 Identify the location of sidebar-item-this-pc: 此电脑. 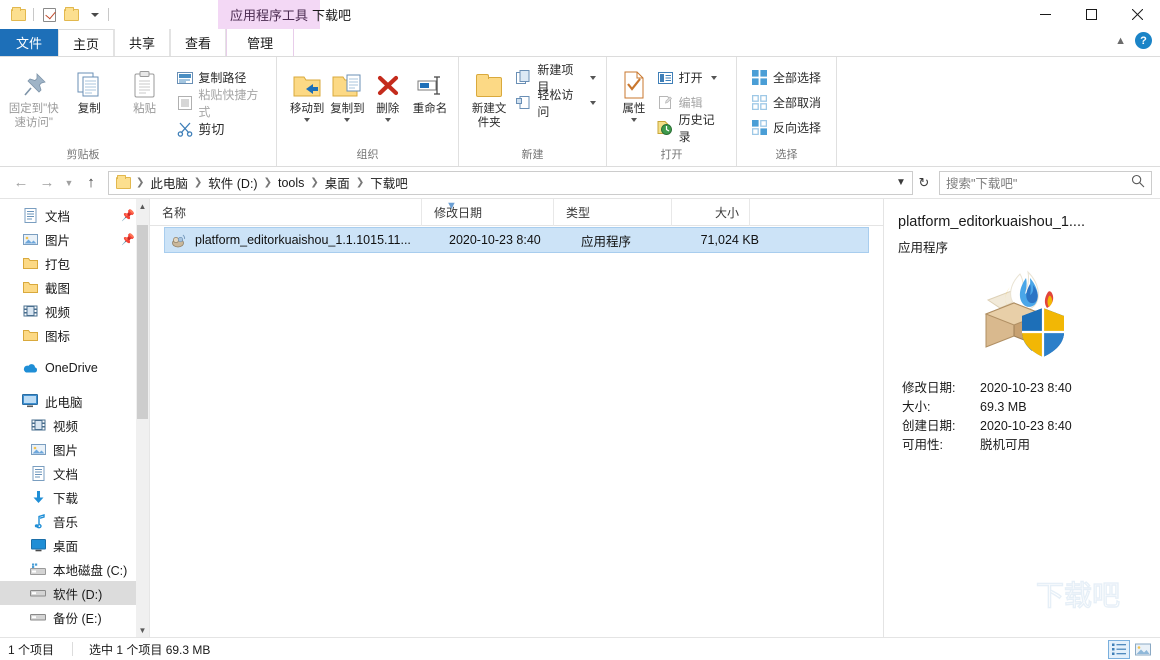
(74, 401).